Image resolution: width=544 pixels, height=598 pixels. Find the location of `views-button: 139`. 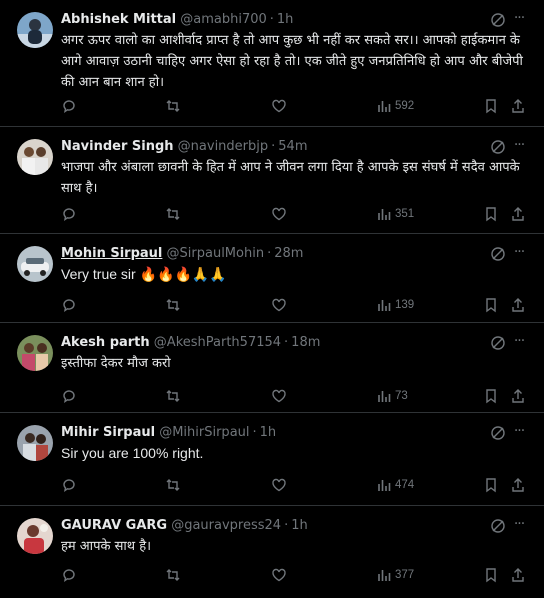

views-button: 139 is located at coordinates (395, 305).